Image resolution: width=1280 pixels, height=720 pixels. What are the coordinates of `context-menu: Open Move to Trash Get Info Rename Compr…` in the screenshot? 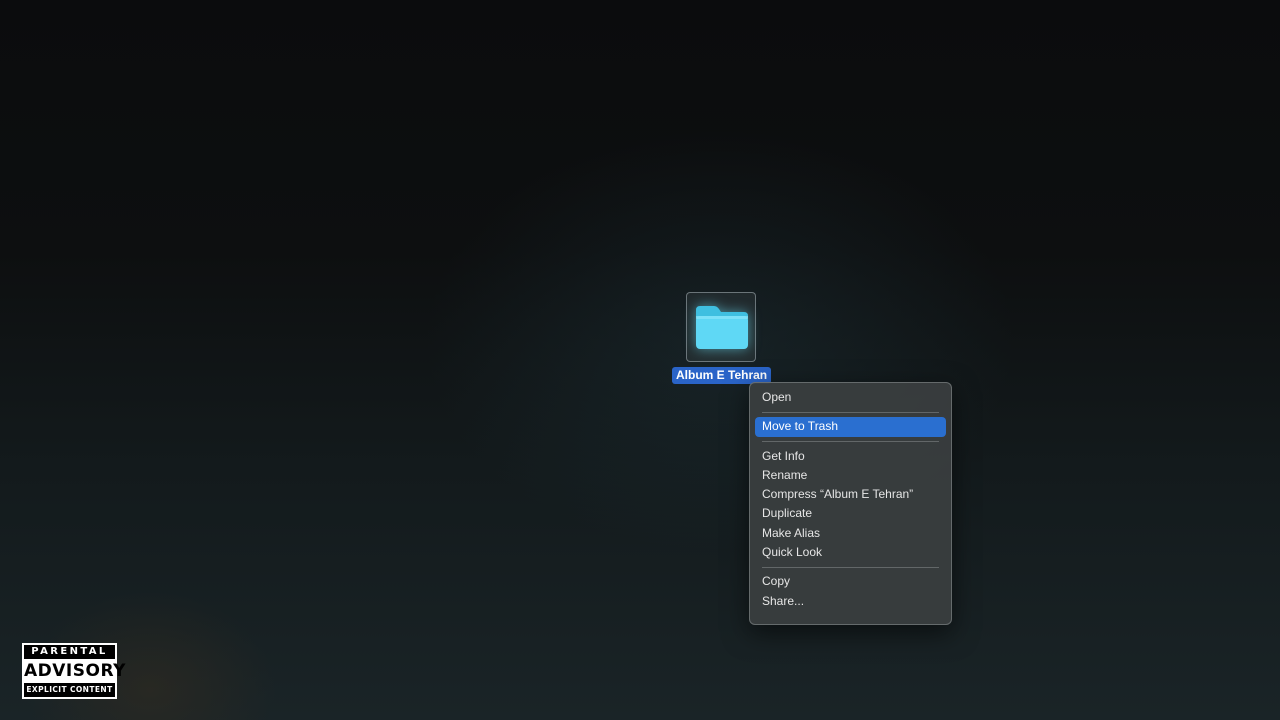 It's located at (850, 503).